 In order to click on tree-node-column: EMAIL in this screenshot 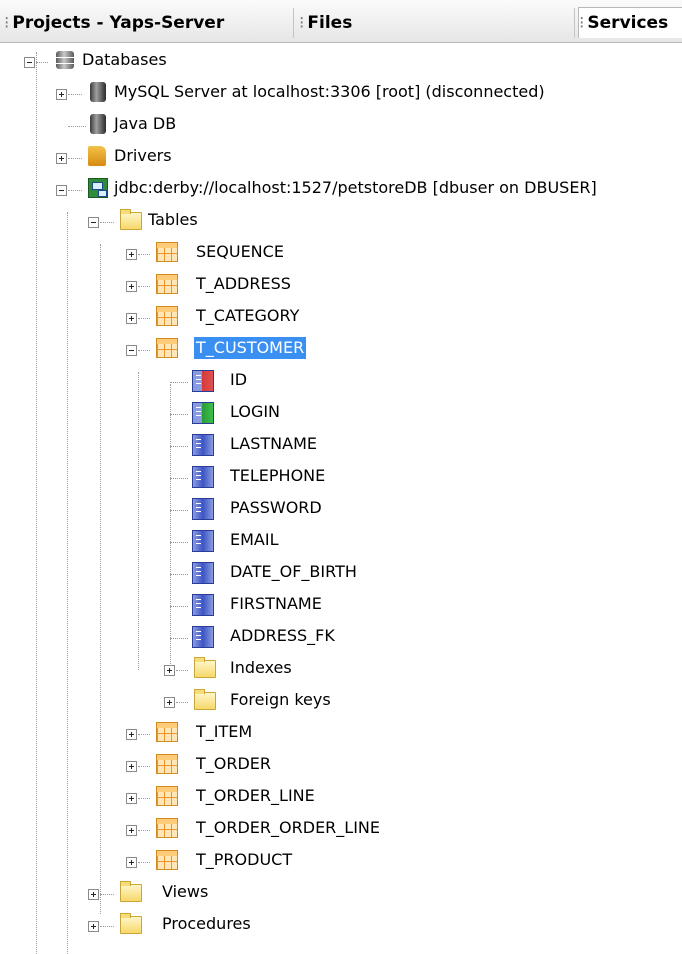, I will do `click(341, 544)`.